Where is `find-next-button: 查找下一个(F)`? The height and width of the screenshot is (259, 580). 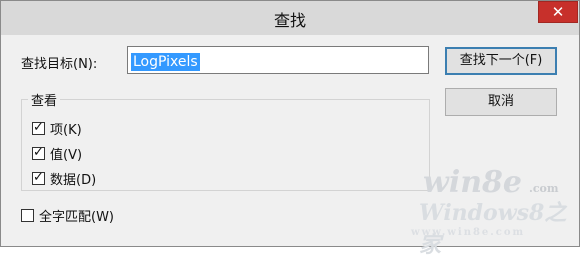 find-next-button: 查找下一个(F) is located at coordinates (501, 61).